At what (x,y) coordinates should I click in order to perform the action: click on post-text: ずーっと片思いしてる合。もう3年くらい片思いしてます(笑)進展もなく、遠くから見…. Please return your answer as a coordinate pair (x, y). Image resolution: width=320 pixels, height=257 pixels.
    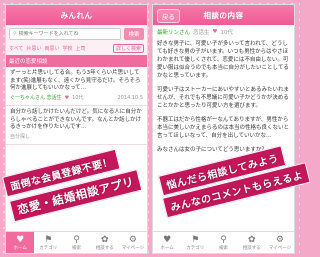
    Looking at the image, I should click on (75, 80).